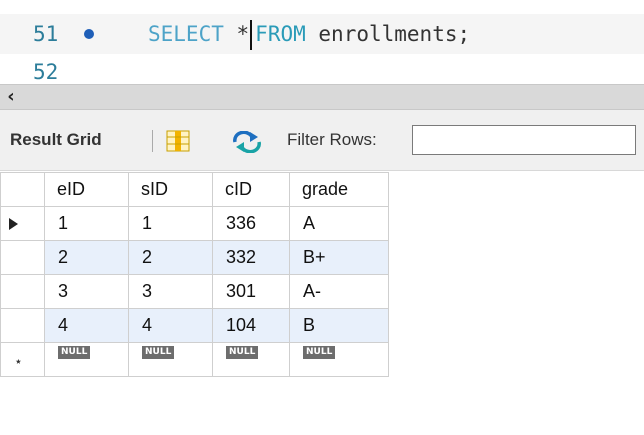 The image size is (644, 435). I want to click on keyword-from: FROM, so click(280, 34).